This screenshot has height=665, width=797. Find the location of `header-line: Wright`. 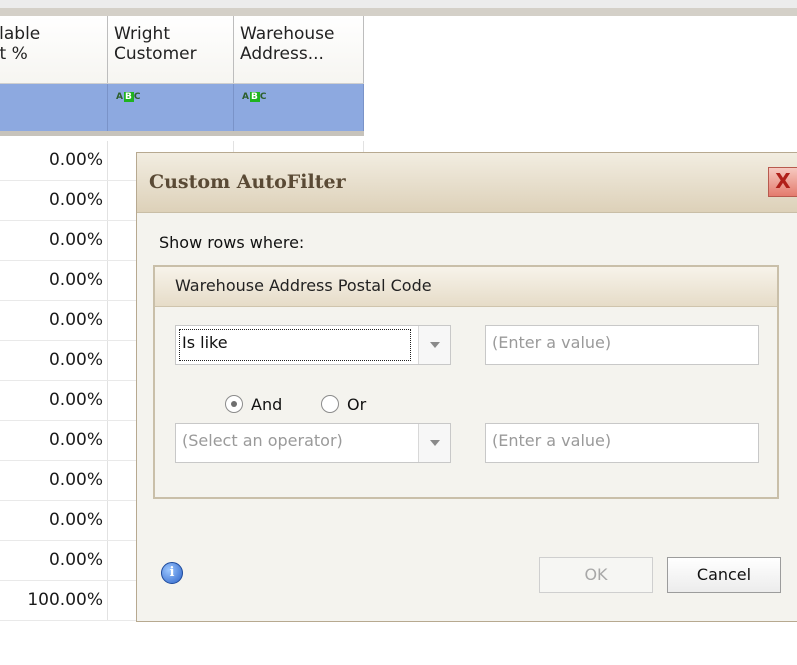

header-line: Wright is located at coordinates (142, 34).